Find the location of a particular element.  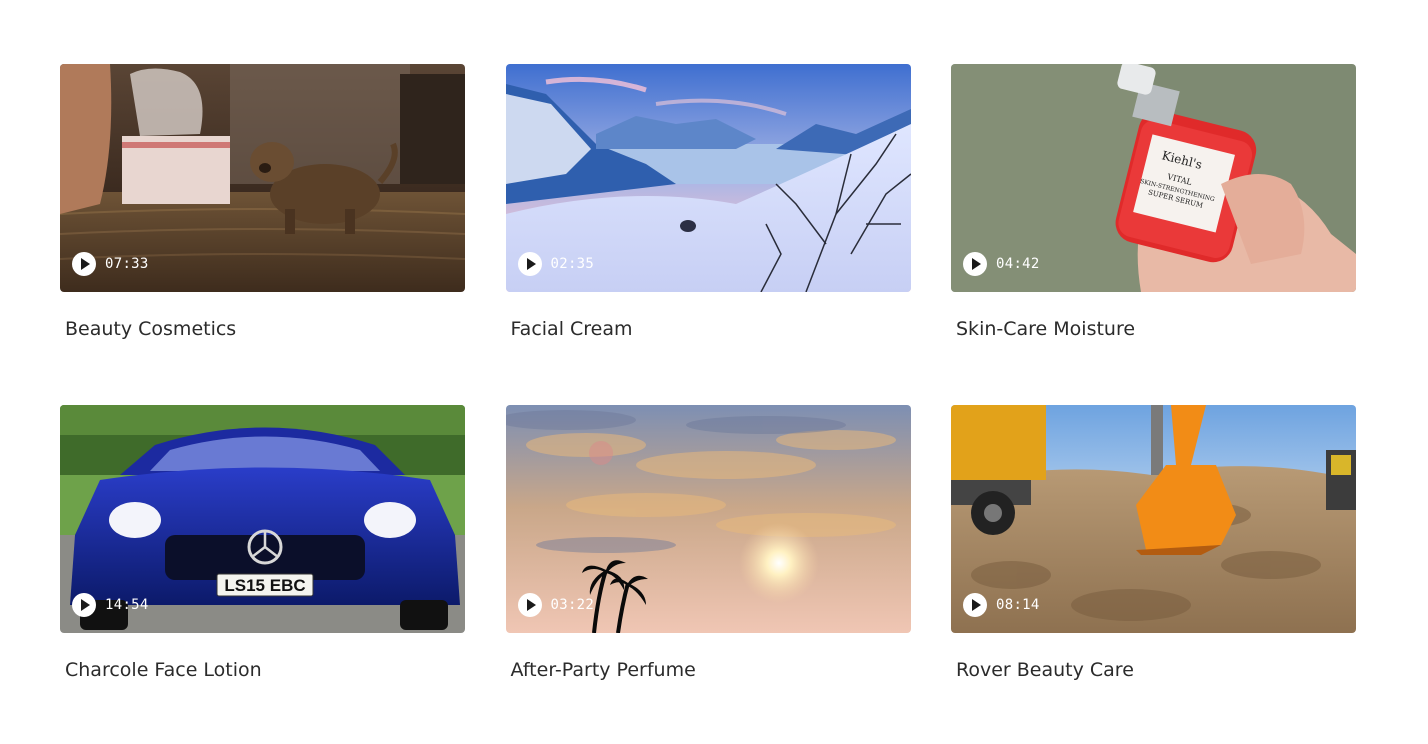

duration-label: 03:22 is located at coordinates (572, 605).